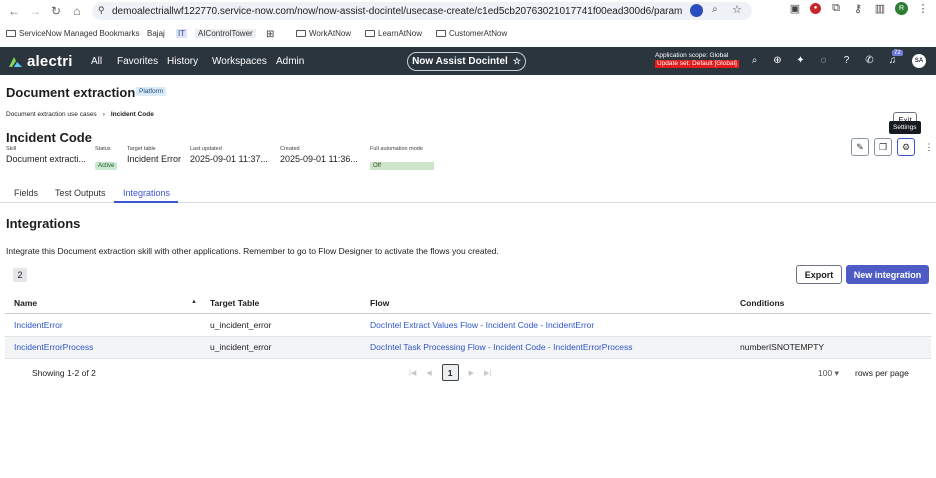 The height and width of the screenshot is (478, 936). What do you see at coordinates (906, 147) in the screenshot?
I see `settings-gear-icon: ⚙` at bounding box center [906, 147].